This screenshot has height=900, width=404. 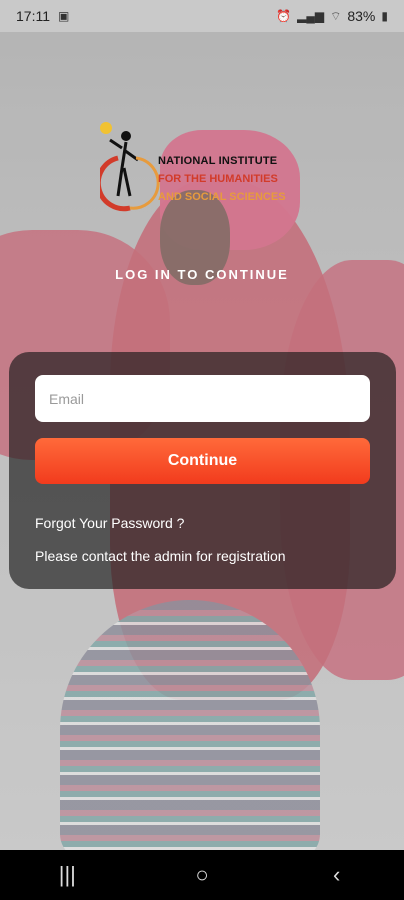 What do you see at coordinates (218, 179) in the screenshot?
I see `logo-line-2: FOR THE HUMANITIES` at bounding box center [218, 179].